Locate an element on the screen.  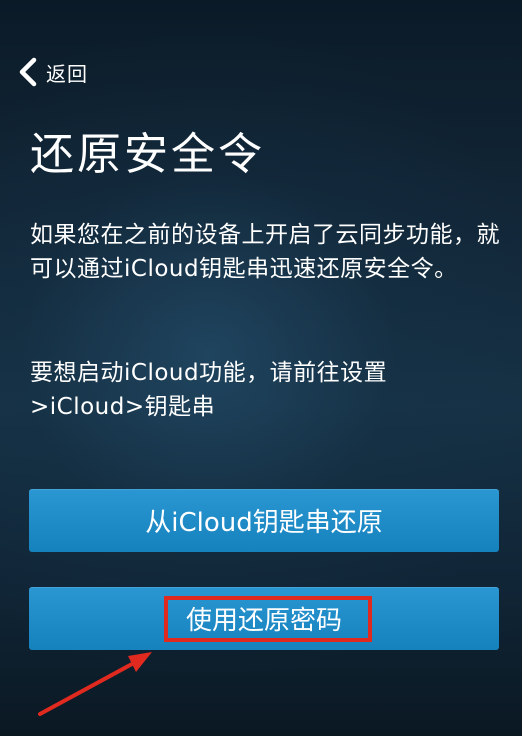
highlight-box is located at coordinates (268, 619).